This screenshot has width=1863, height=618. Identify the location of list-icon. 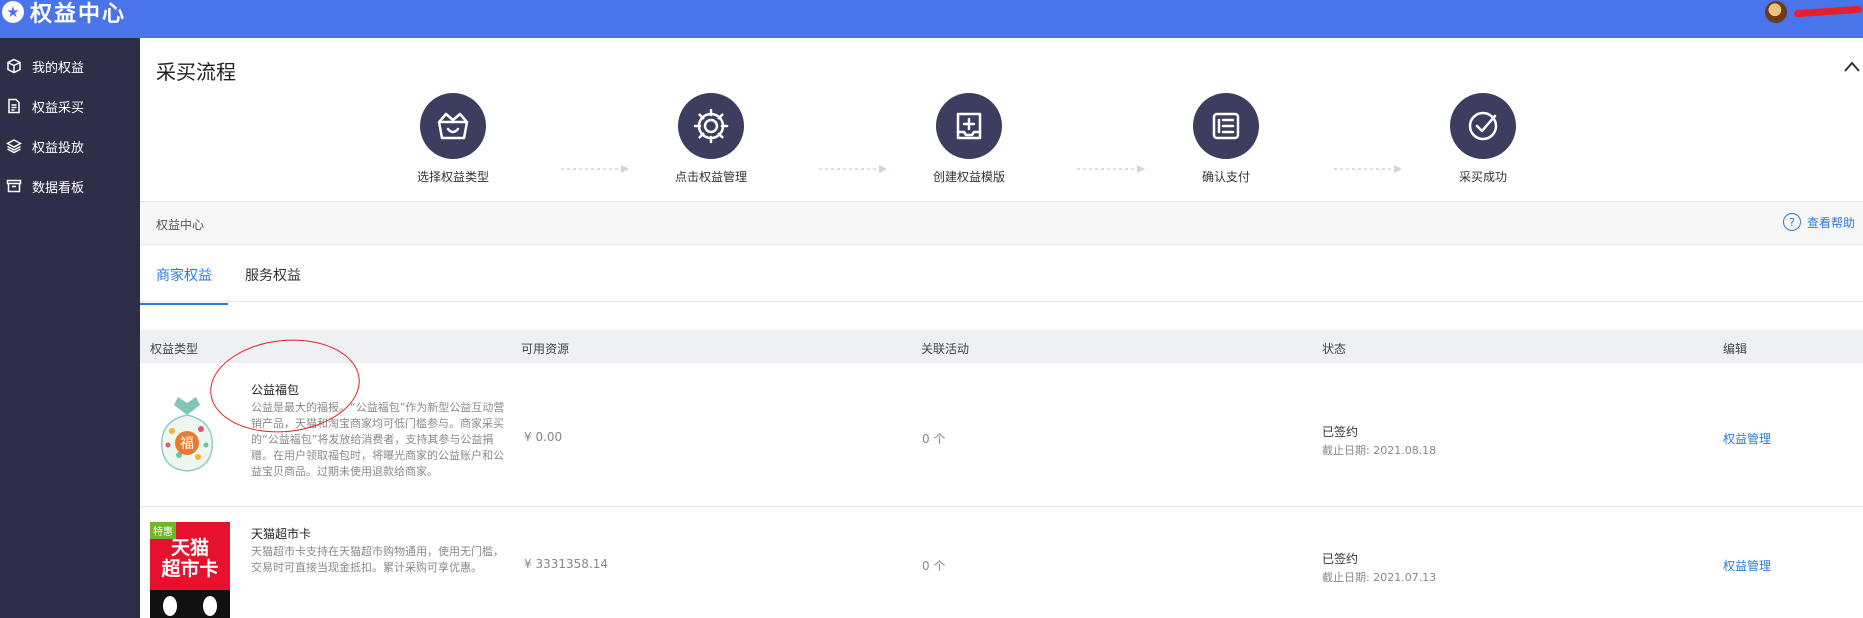
(1226, 126).